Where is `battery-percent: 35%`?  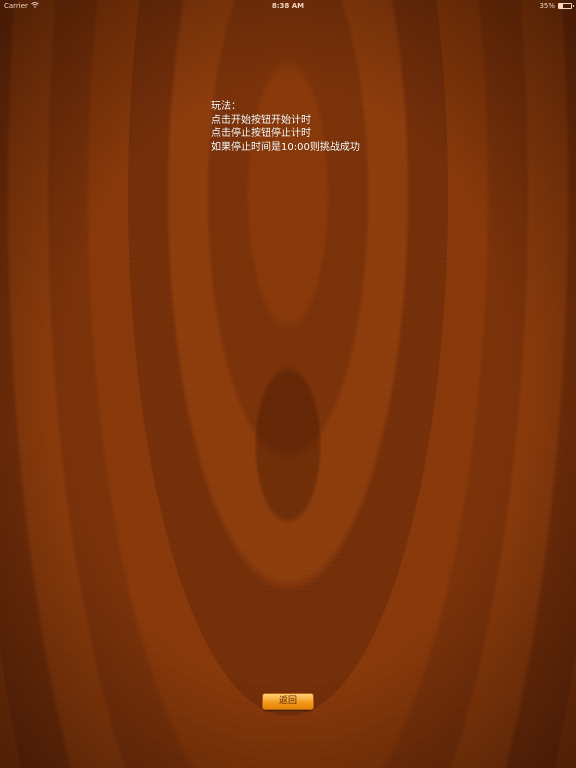 battery-percent: 35% is located at coordinates (547, 6).